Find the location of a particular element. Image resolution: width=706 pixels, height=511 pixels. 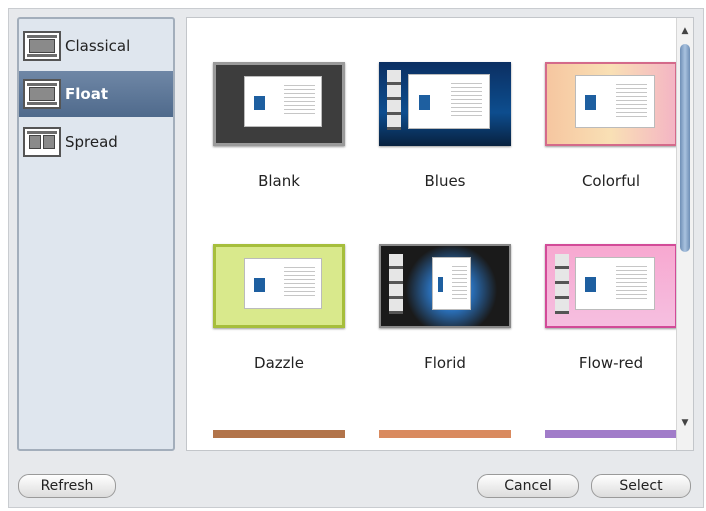

template-label: Flow-red is located at coordinates (611, 363).